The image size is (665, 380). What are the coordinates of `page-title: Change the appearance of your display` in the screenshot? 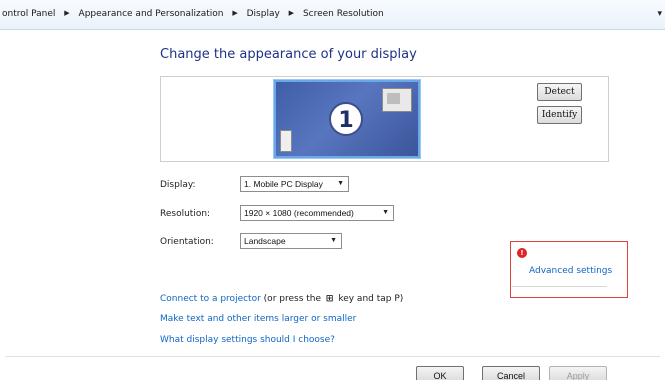 It's located at (288, 54).